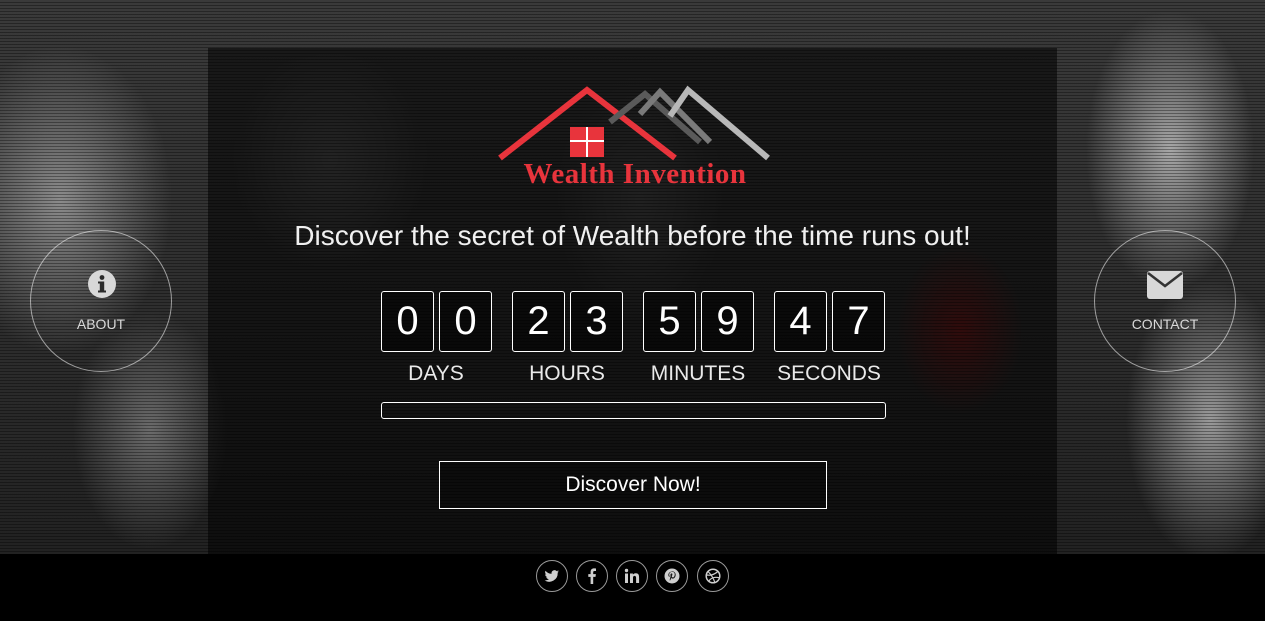 The width and height of the screenshot is (1265, 621). Describe the element at coordinates (635, 174) in the screenshot. I see `brand-name: Wealth Invention` at that location.